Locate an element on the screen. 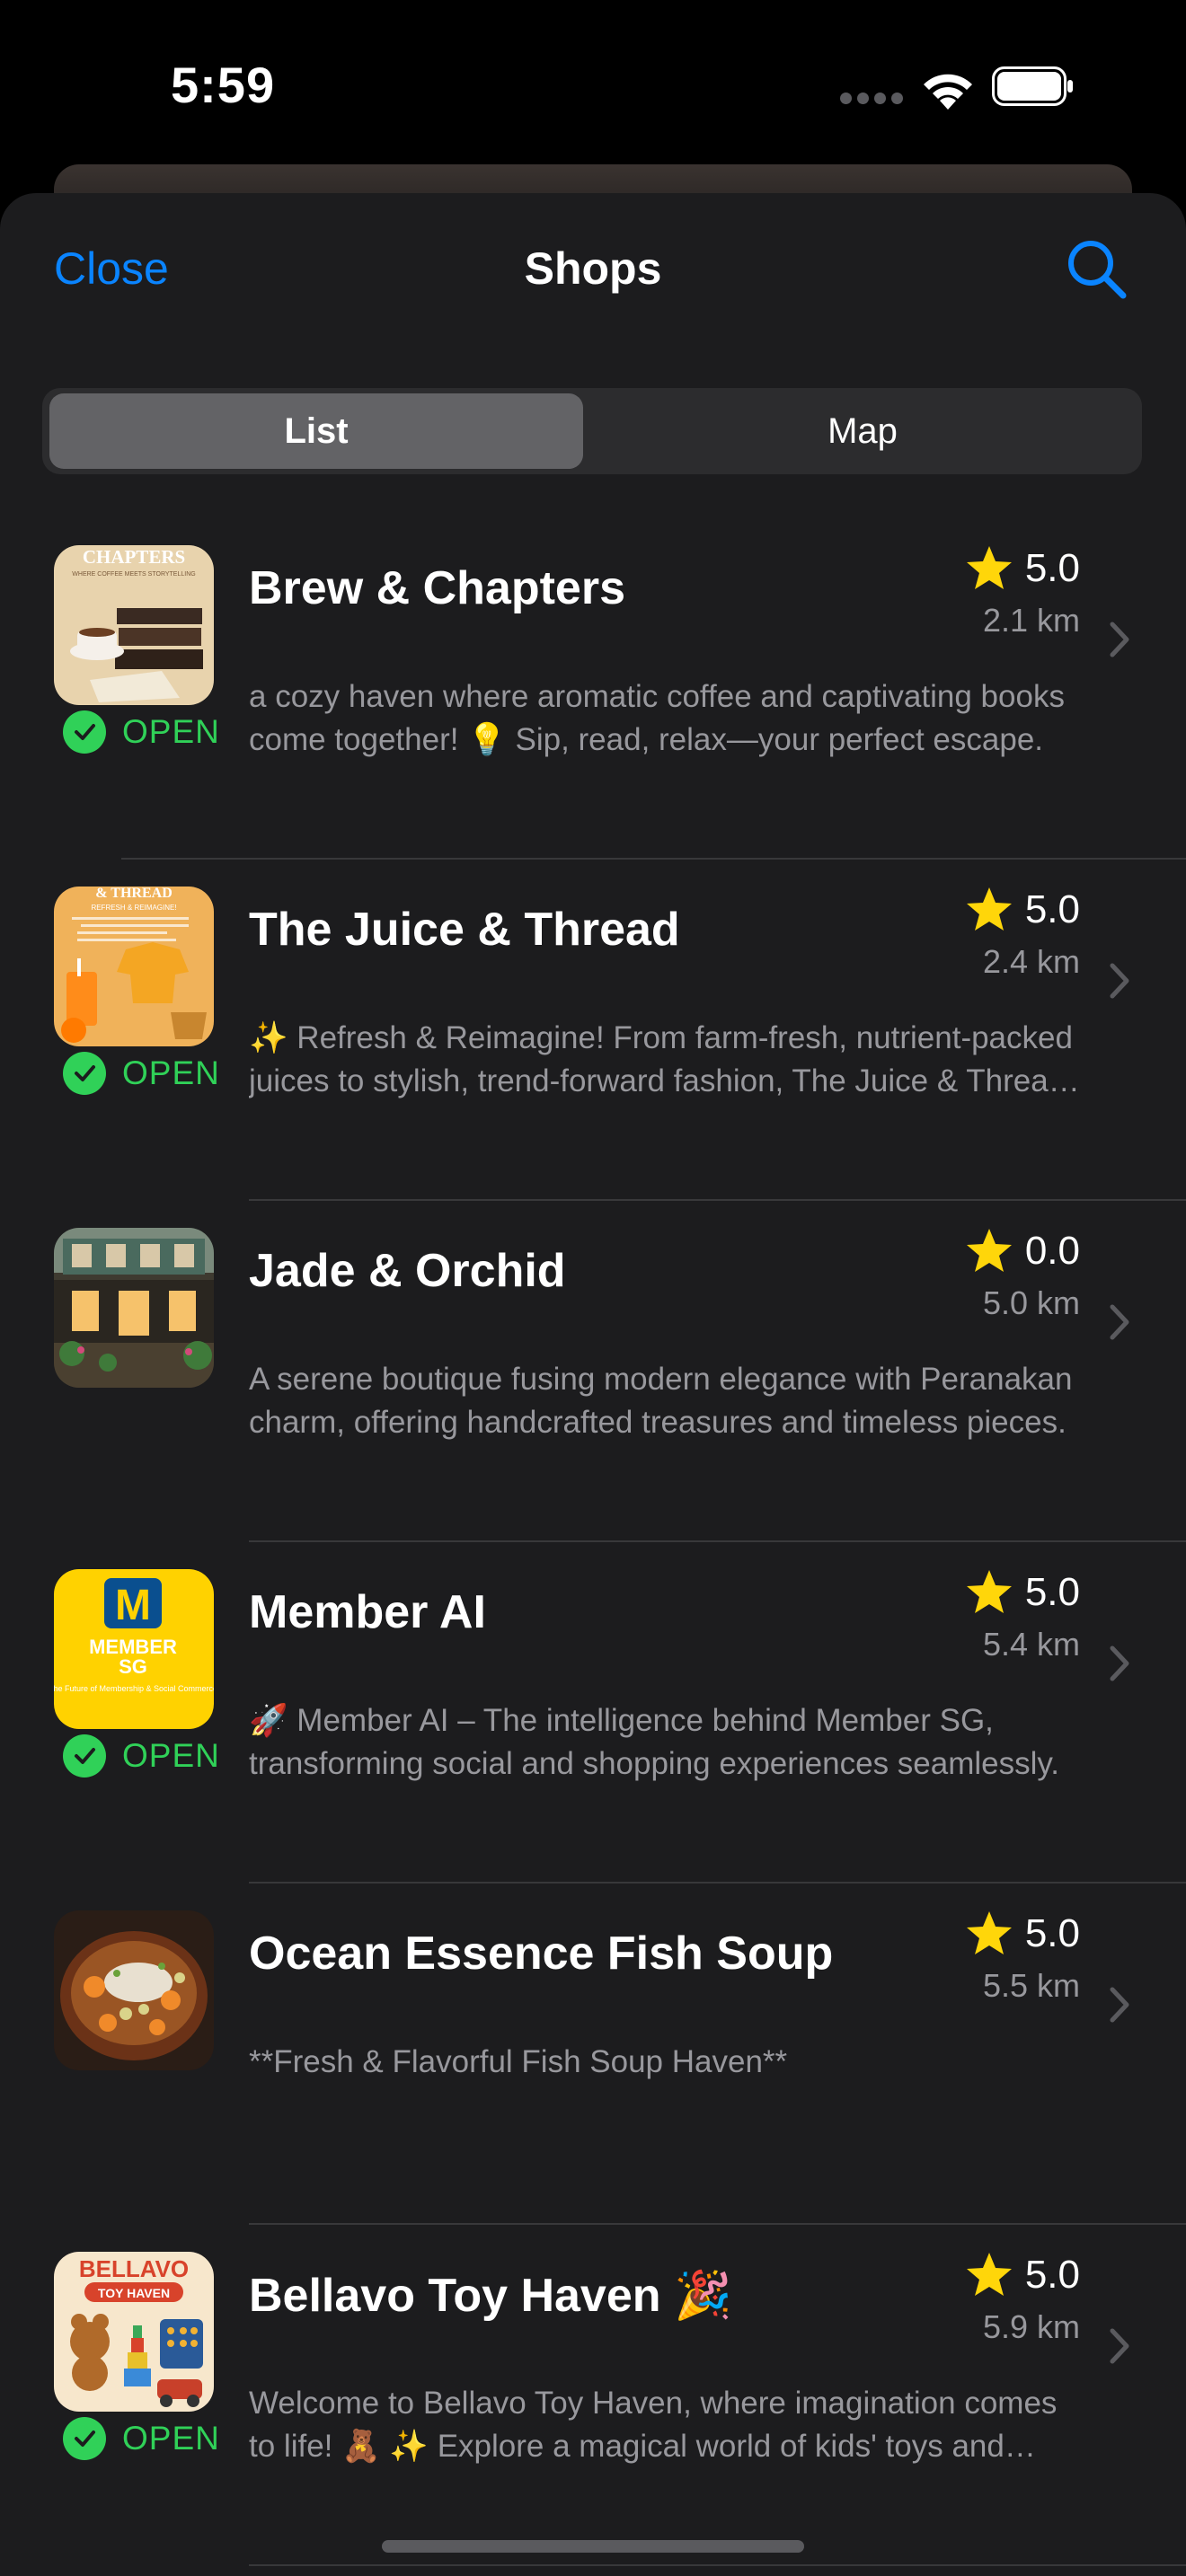 The image size is (1186, 2576). row-divider is located at coordinates (717, 2565).